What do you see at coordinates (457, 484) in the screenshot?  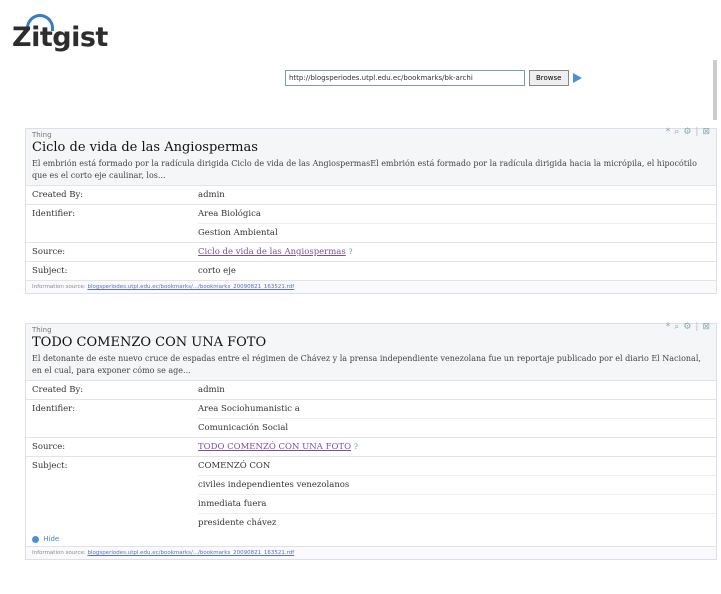 I see `prop-value: civiles independientes venezolanos` at bounding box center [457, 484].